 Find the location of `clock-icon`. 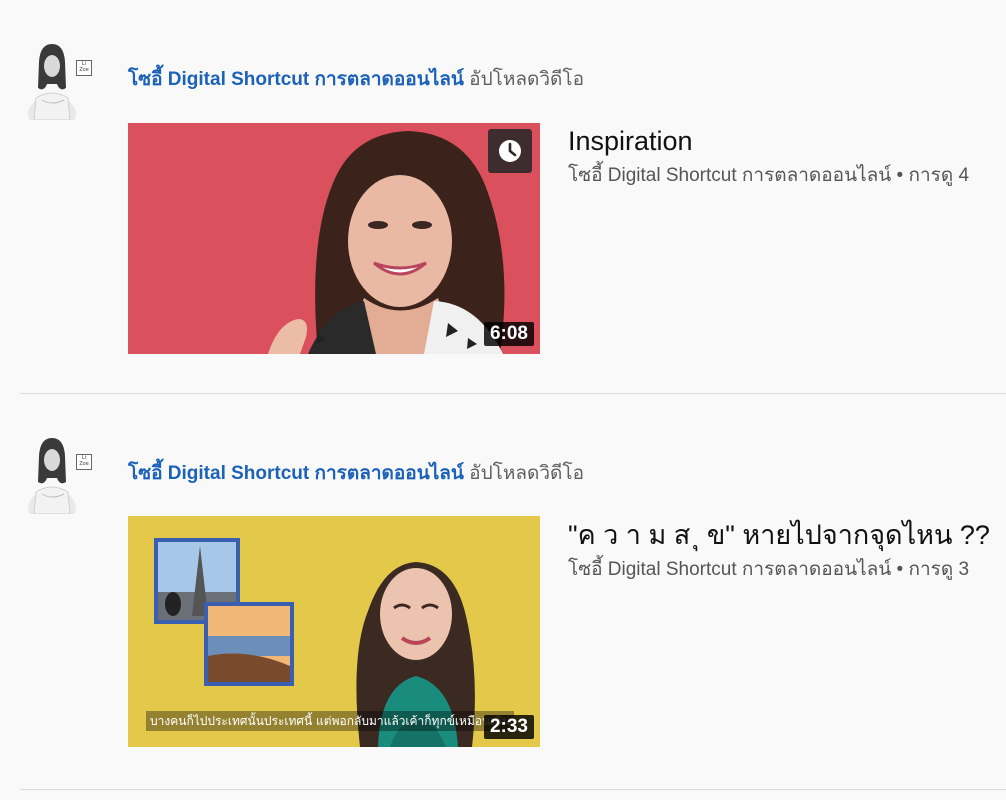

clock-icon is located at coordinates (510, 151).